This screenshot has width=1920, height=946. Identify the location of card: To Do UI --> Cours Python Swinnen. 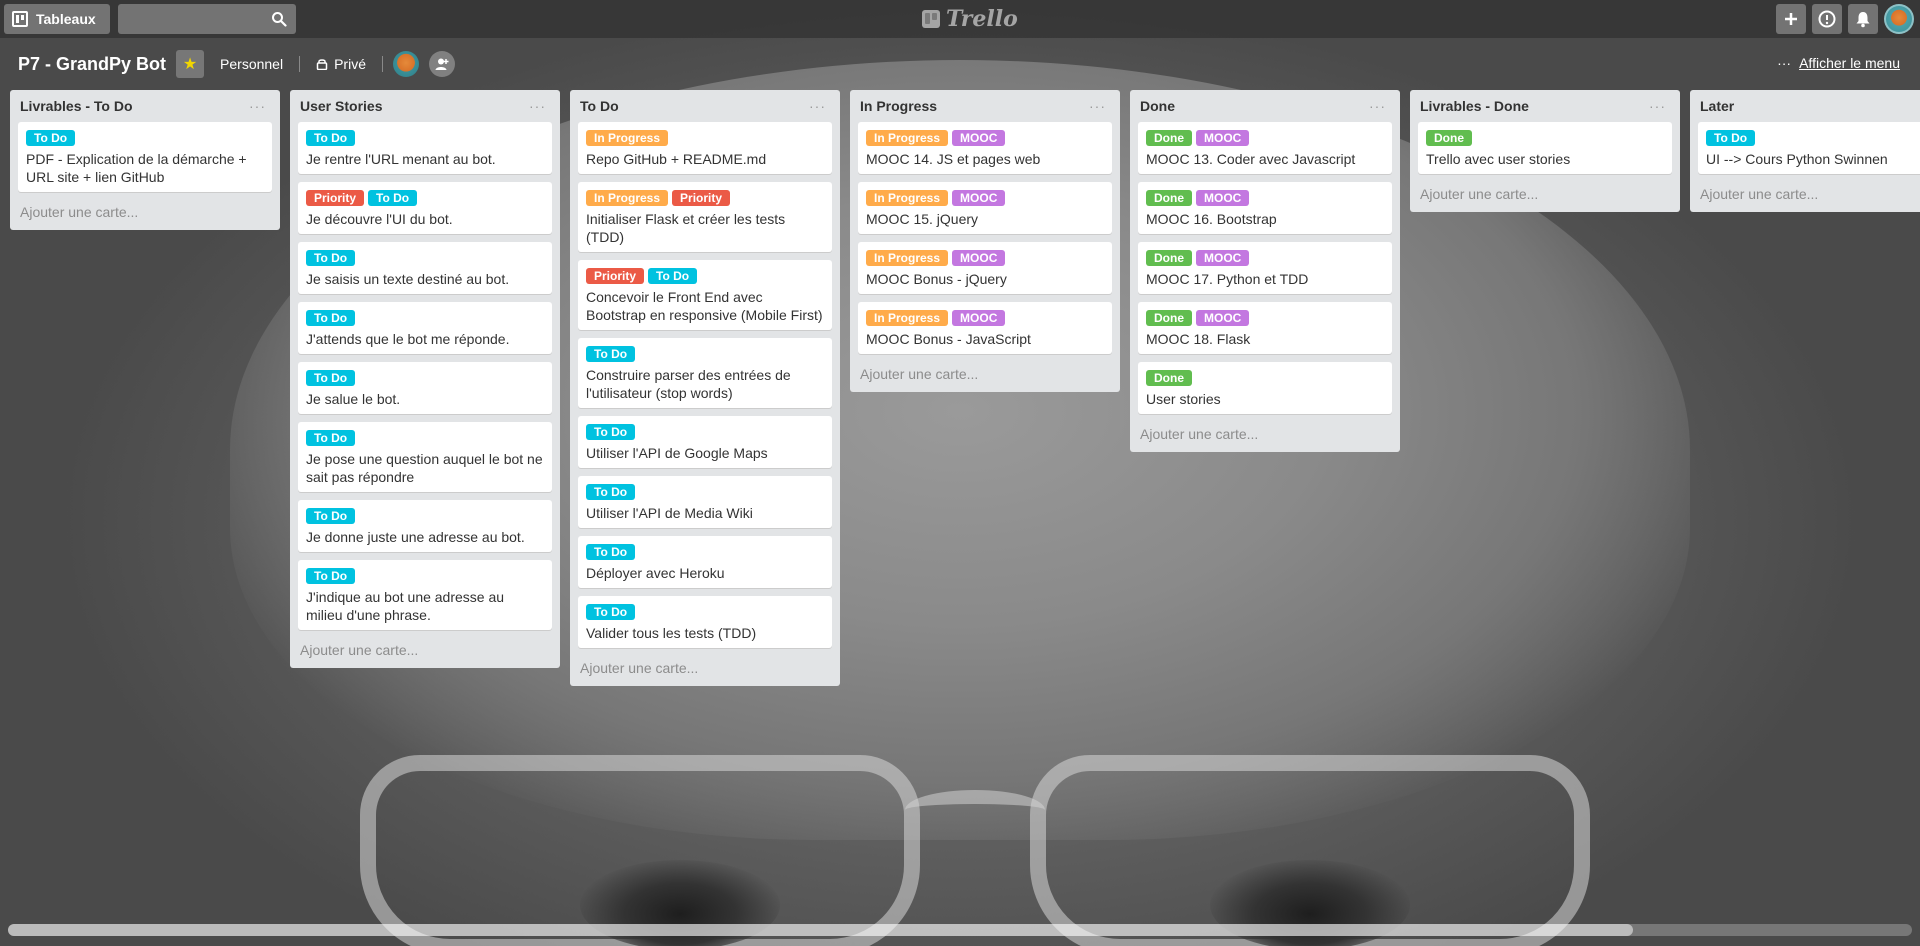
(1809, 148).